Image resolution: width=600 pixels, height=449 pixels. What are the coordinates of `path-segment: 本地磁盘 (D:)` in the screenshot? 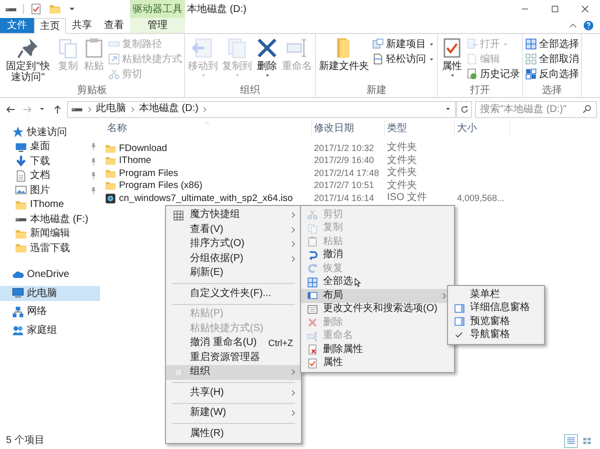 It's located at (168, 109).